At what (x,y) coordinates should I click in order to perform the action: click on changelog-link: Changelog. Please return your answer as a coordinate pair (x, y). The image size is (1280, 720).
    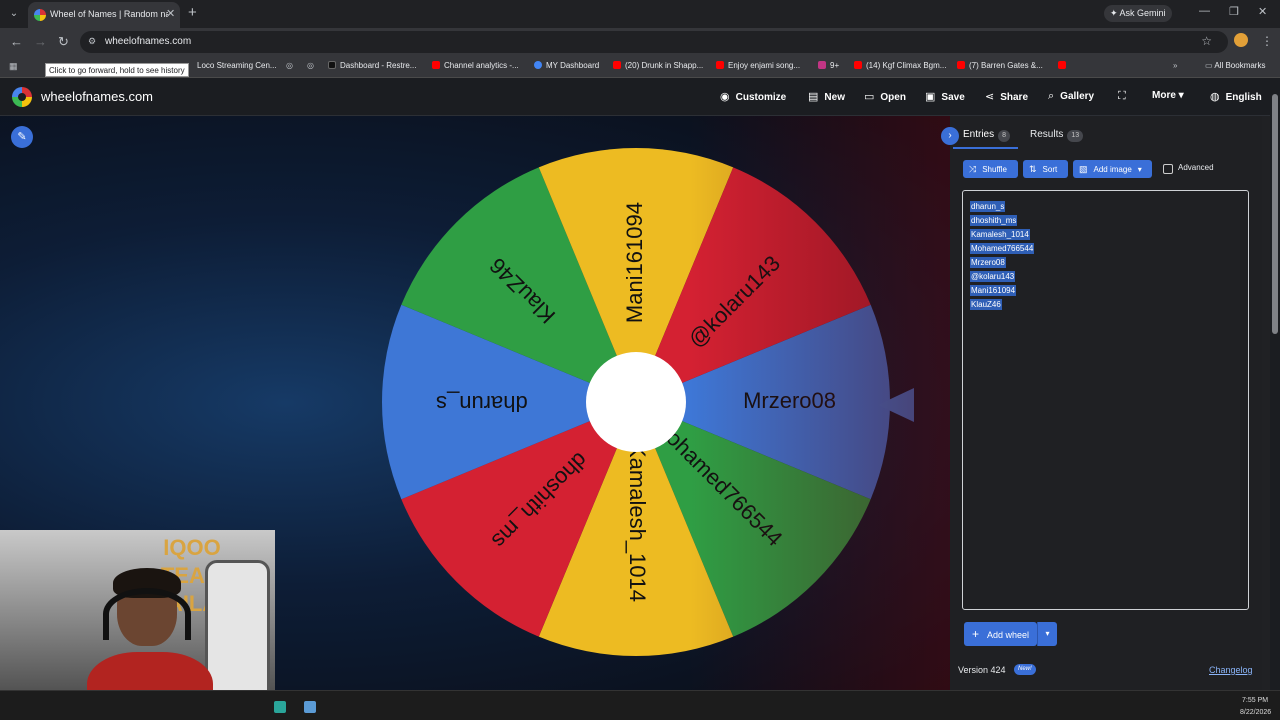
    Looking at the image, I should click on (1231, 670).